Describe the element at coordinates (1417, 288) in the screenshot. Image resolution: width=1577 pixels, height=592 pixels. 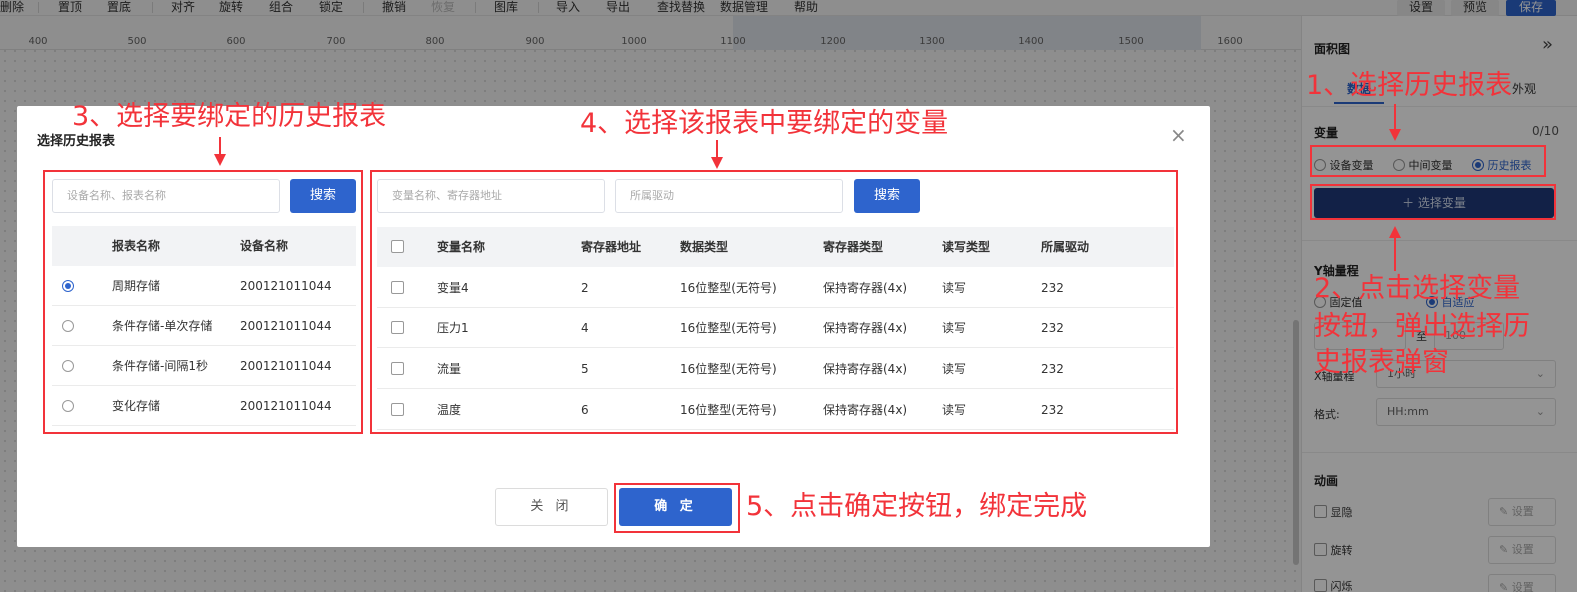
I see `annotation-step2-line1: 2、点击选择变量` at that location.